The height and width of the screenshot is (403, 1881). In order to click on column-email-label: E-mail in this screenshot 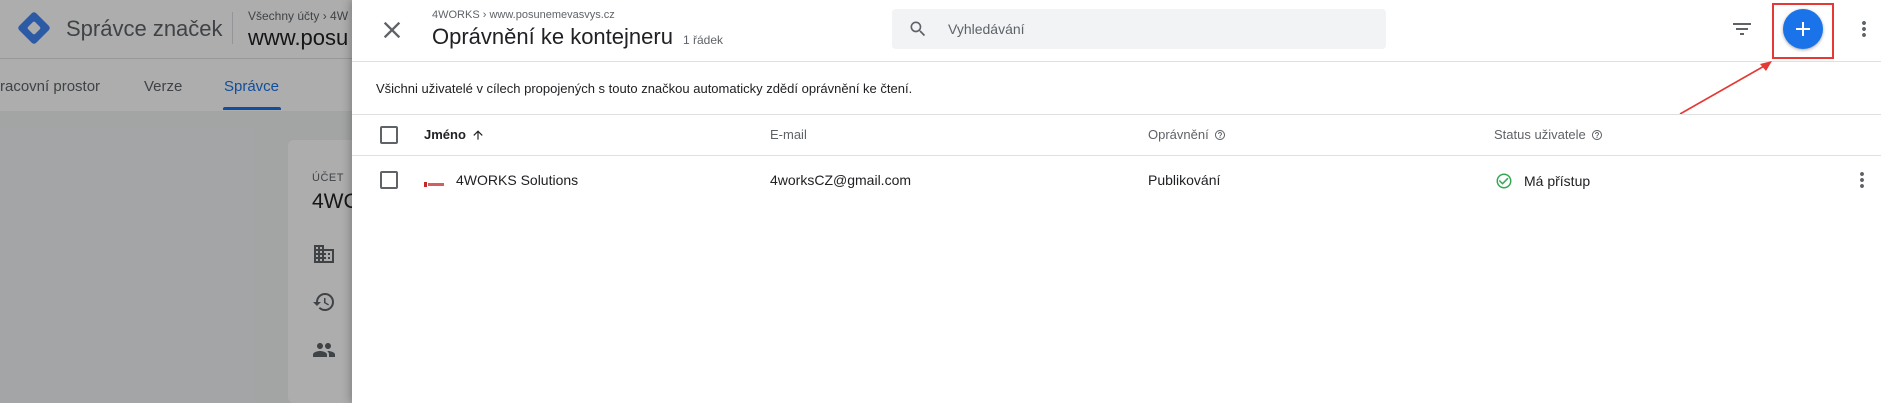, I will do `click(788, 134)`.